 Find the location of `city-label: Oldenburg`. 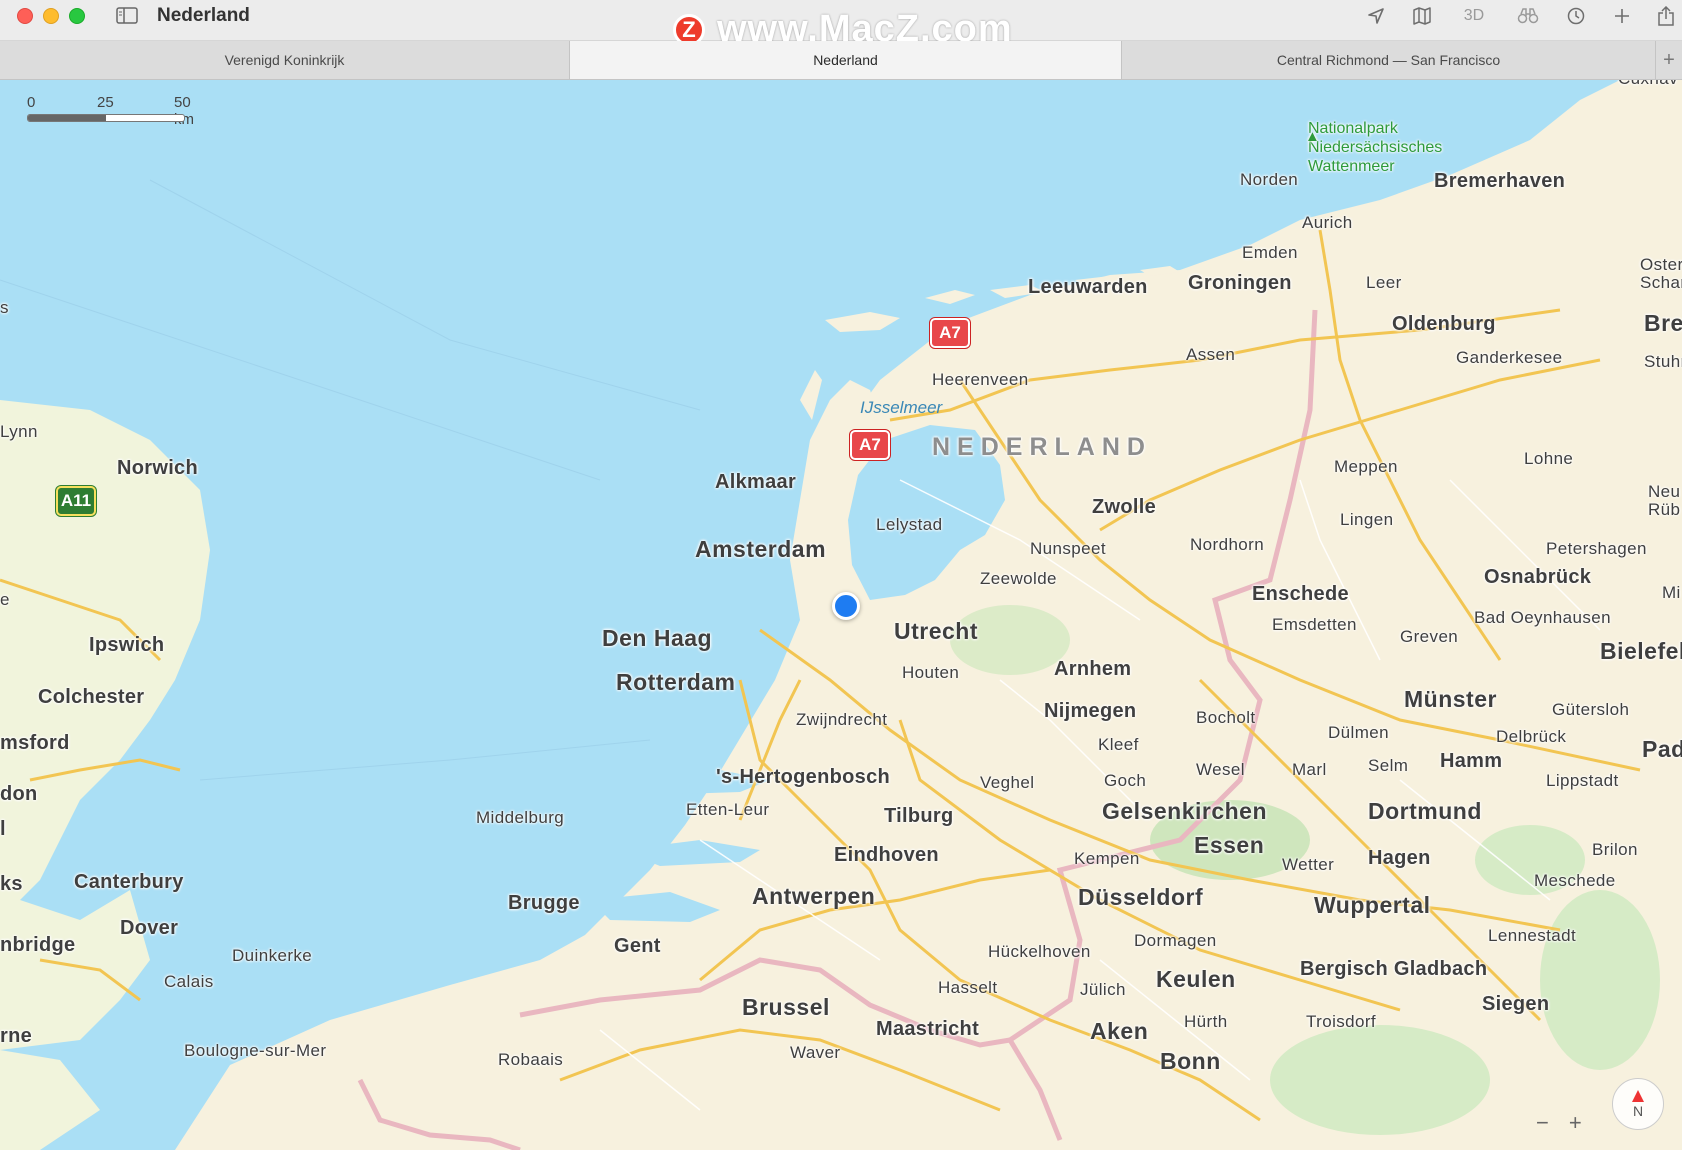

city-label: Oldenburg is located at coordinates (1444, 324).